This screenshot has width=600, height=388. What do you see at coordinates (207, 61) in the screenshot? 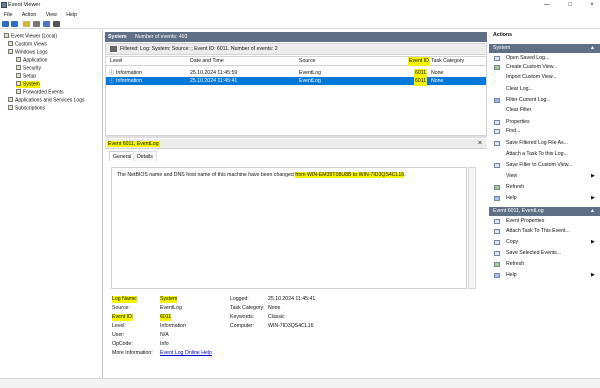
I see `col-date: Date and Time` at bounding box center [207, 61].